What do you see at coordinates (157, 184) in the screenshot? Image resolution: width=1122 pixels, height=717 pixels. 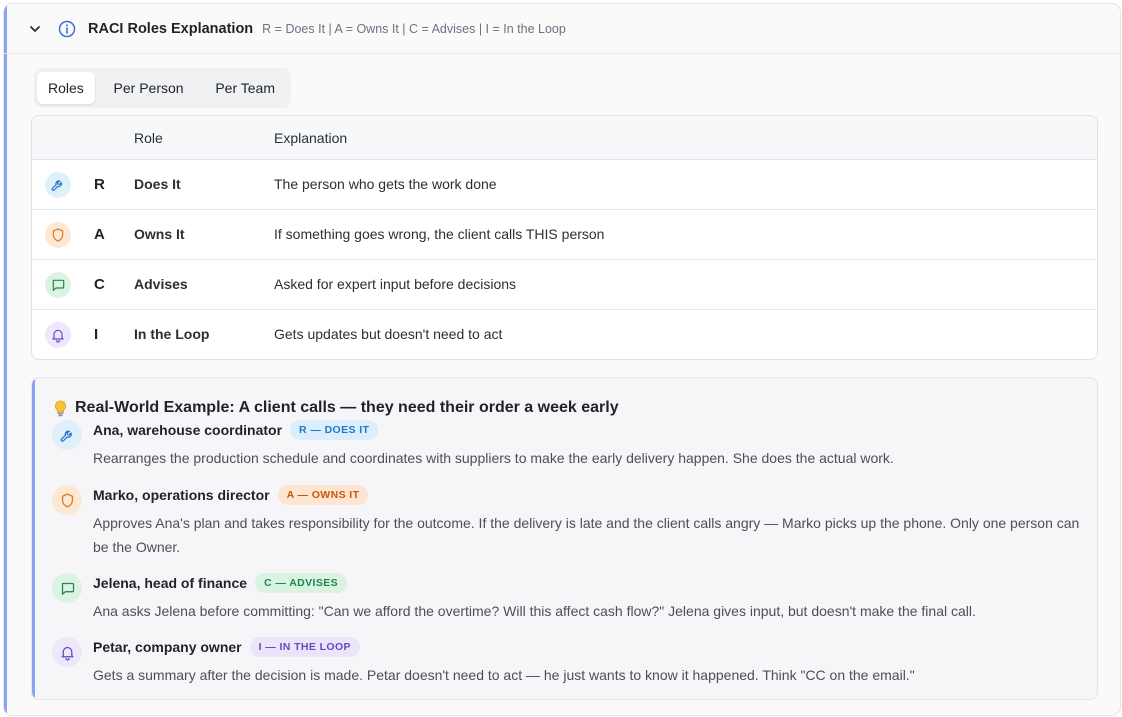 I see `role-name: Does It` at bounding box center [157, 184].